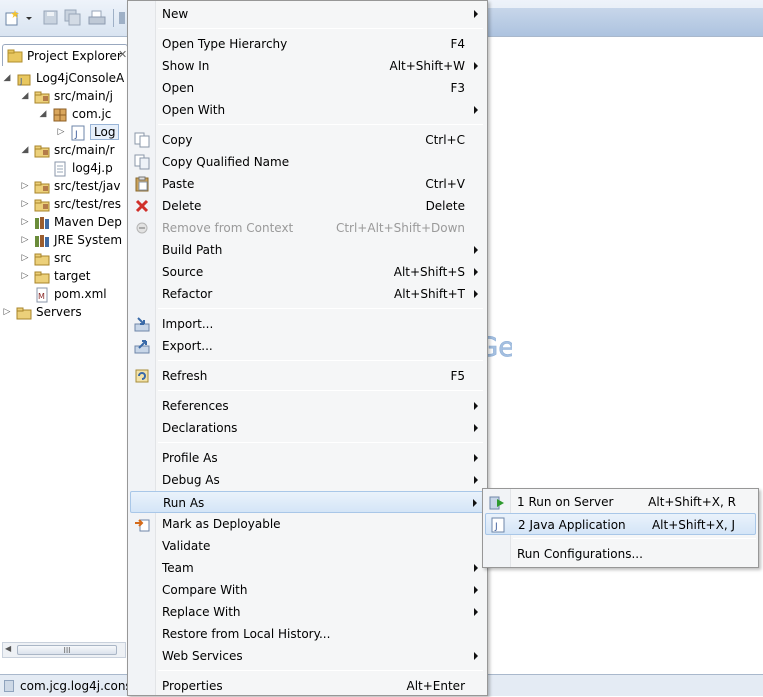 The width and height of the screenshot is (763, 697). I want to click on save-all-icon, so click(72, 17).